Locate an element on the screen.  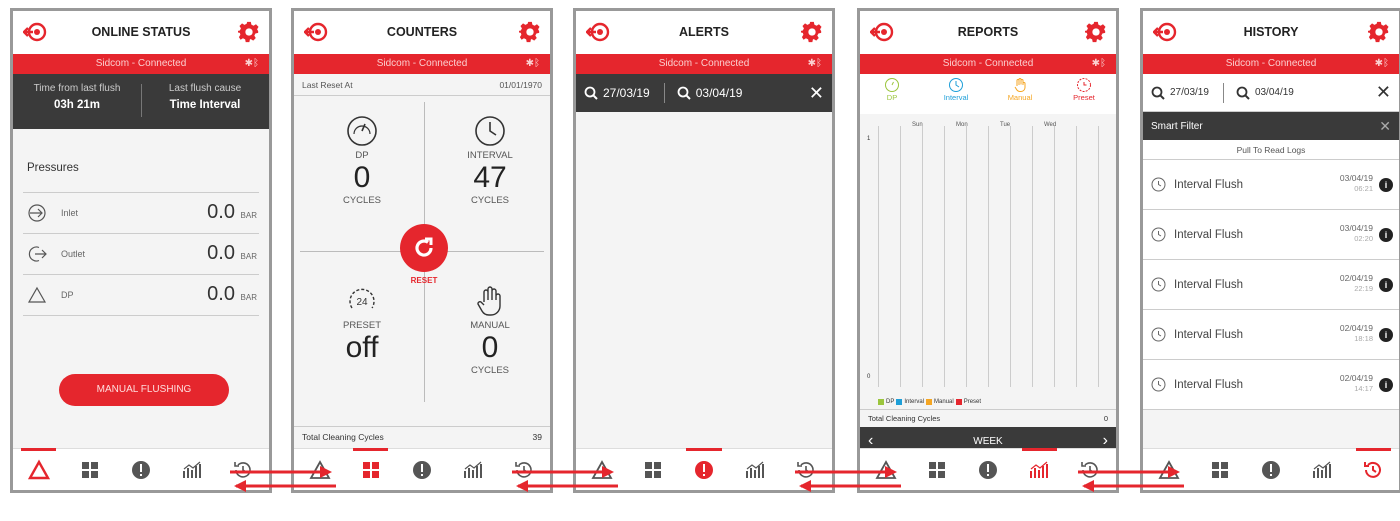
date-search-bar: 27/03/19 03/04/19 ✕ is located at coordinates (704, 93).